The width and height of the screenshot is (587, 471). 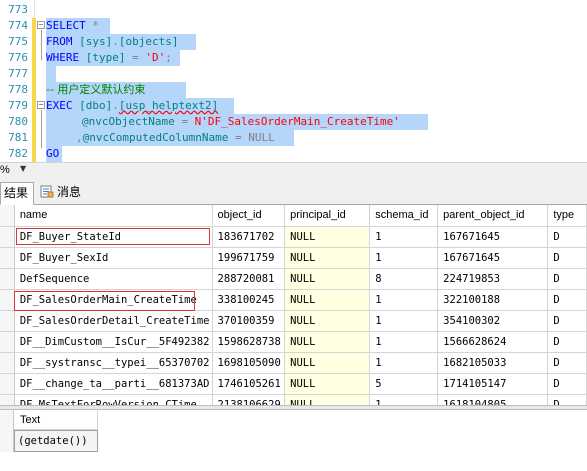 What do you see at coordinates (56, 441) in the screenshot?
I see `cell-text: (getdate())` at bounding box center [56, 441].